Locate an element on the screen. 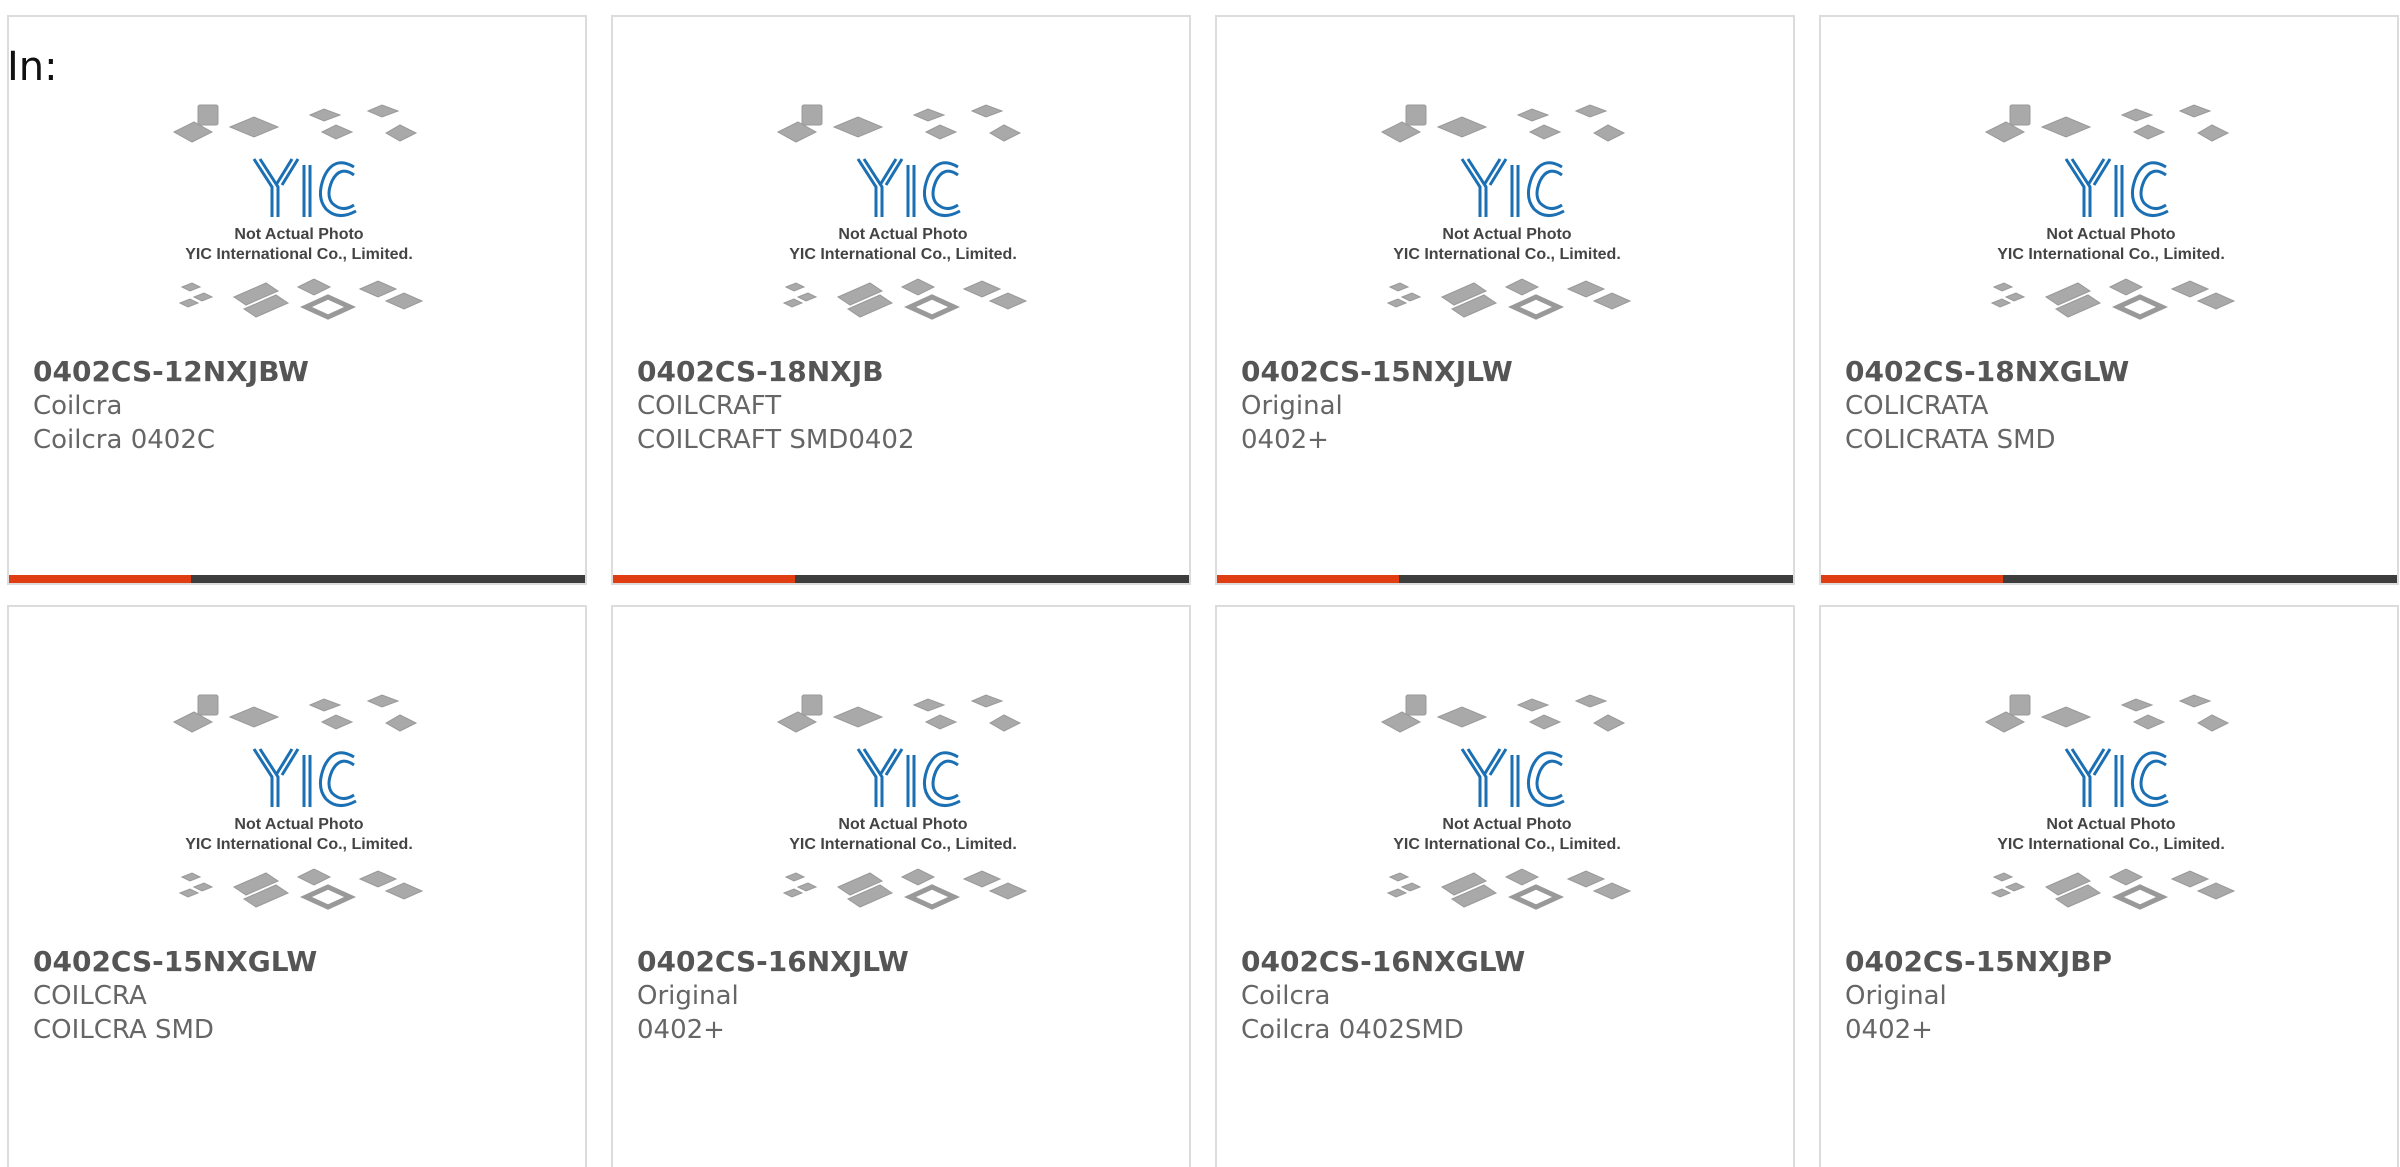 The image size is (2400, 1167). brand-name: COILCRAFT is located at coordinates (709, 406).